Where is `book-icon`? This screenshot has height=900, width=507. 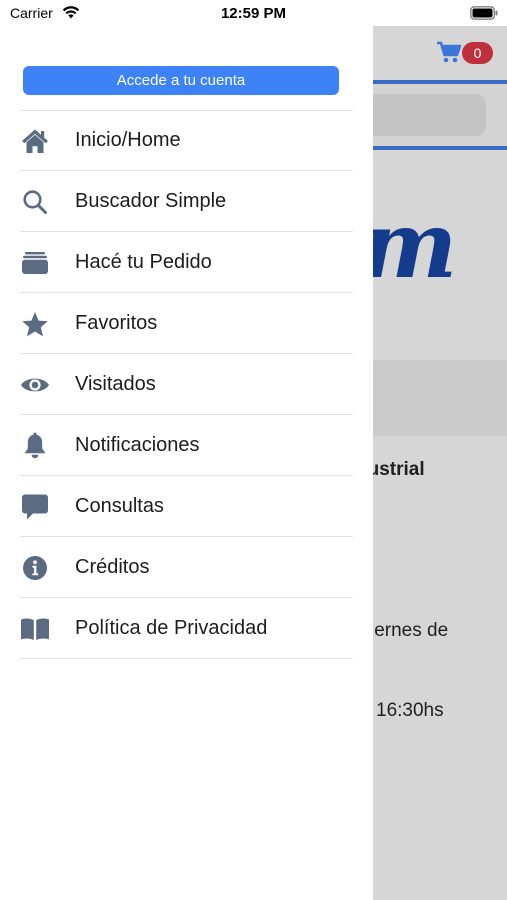
book-icon is located at coordinates (35, 629).